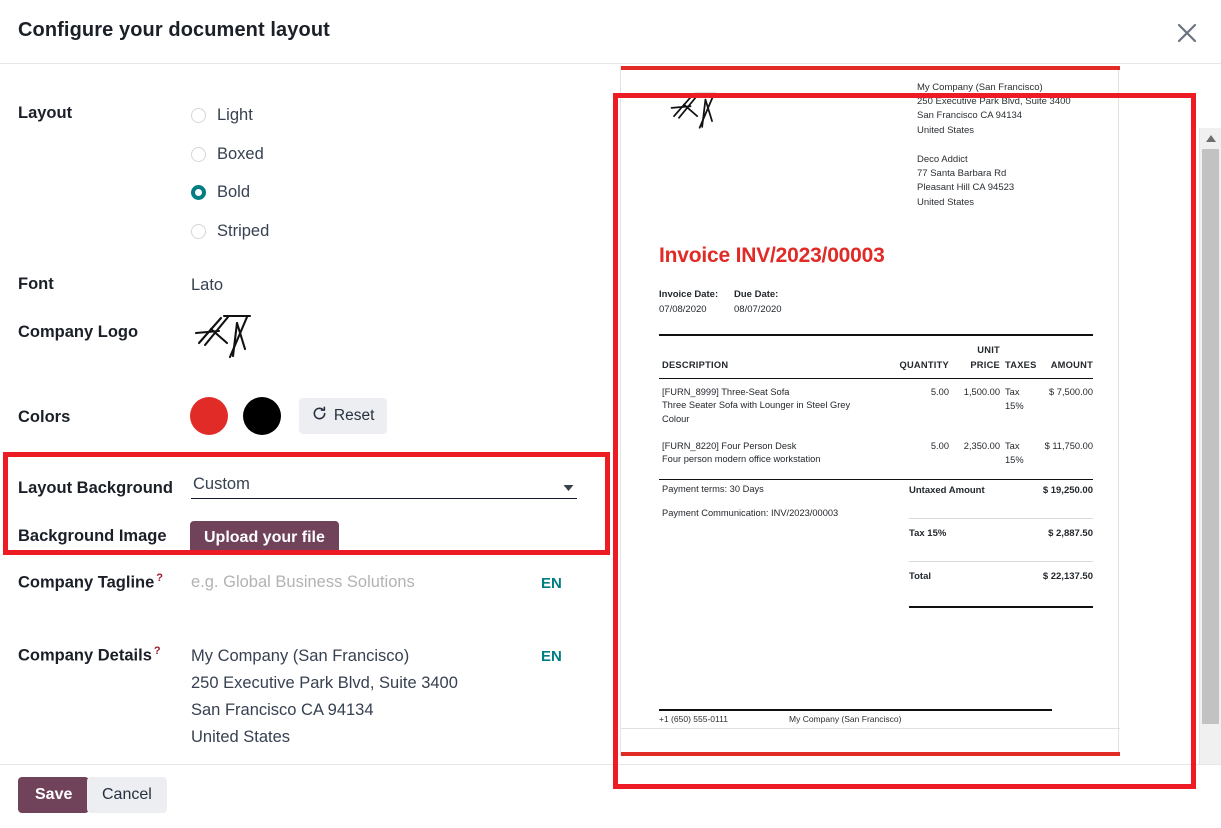  Describe the element at coordinates (683, 309) in the screenshot. I see `preview-invoice-date-value: 07/08/2020` at that location.